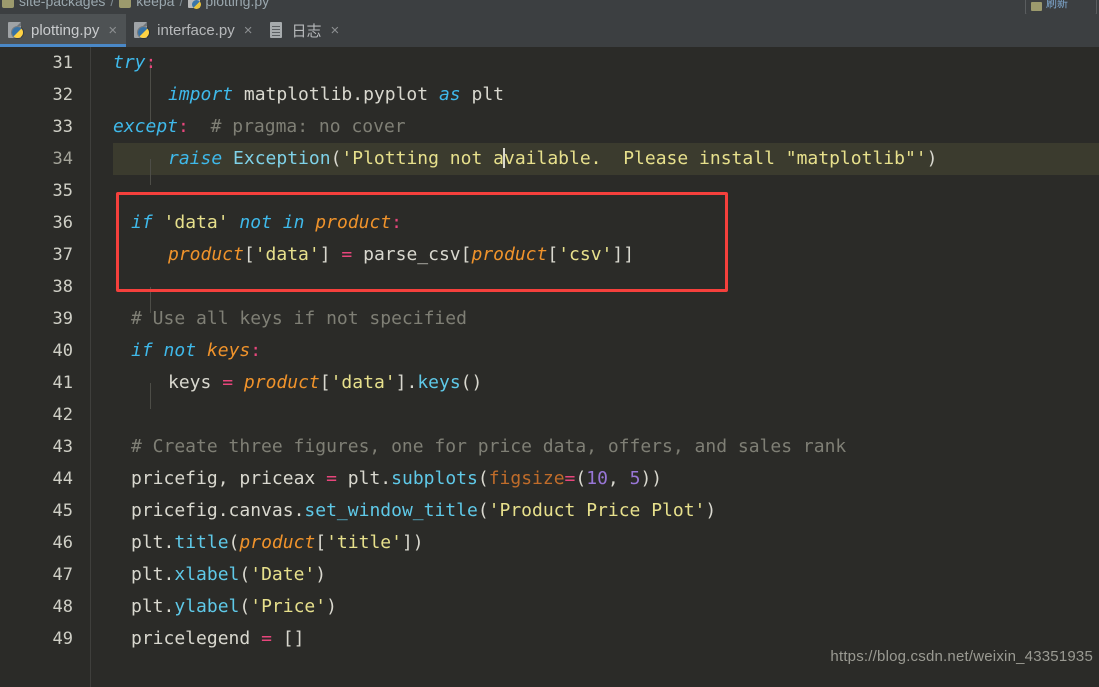  Describe the element at coordinates (62, 159) in the screenshot. I see `line-number-current: 34` at that location.